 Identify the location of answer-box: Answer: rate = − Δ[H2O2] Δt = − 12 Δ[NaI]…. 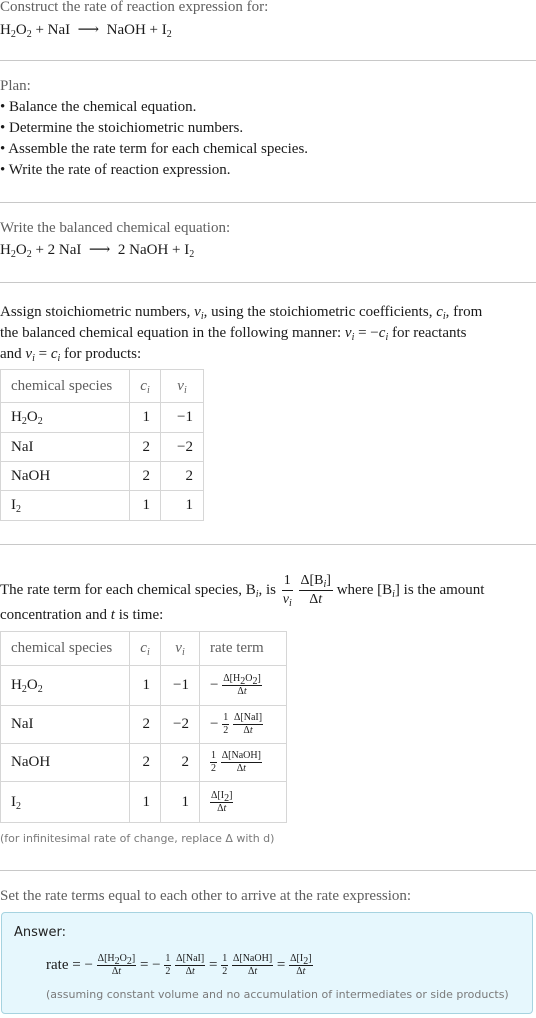
(267, 963).